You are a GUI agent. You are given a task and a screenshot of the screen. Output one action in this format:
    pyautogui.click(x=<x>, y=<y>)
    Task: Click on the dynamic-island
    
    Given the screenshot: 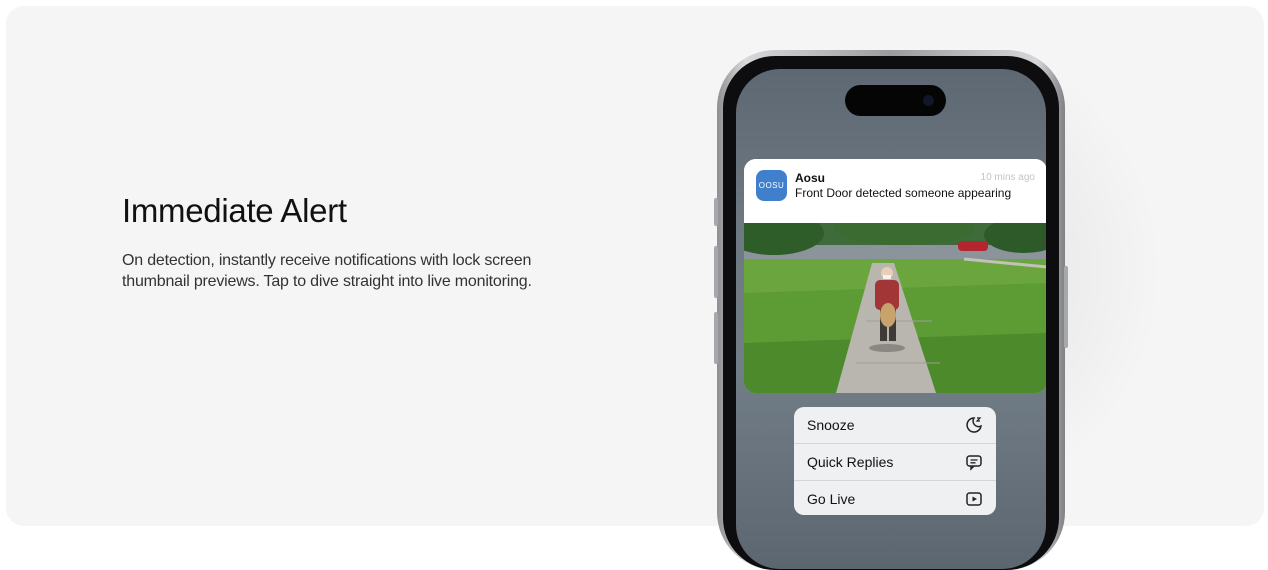 What is the action you would take?
    pyautogui.click(x=895, y=100)
    